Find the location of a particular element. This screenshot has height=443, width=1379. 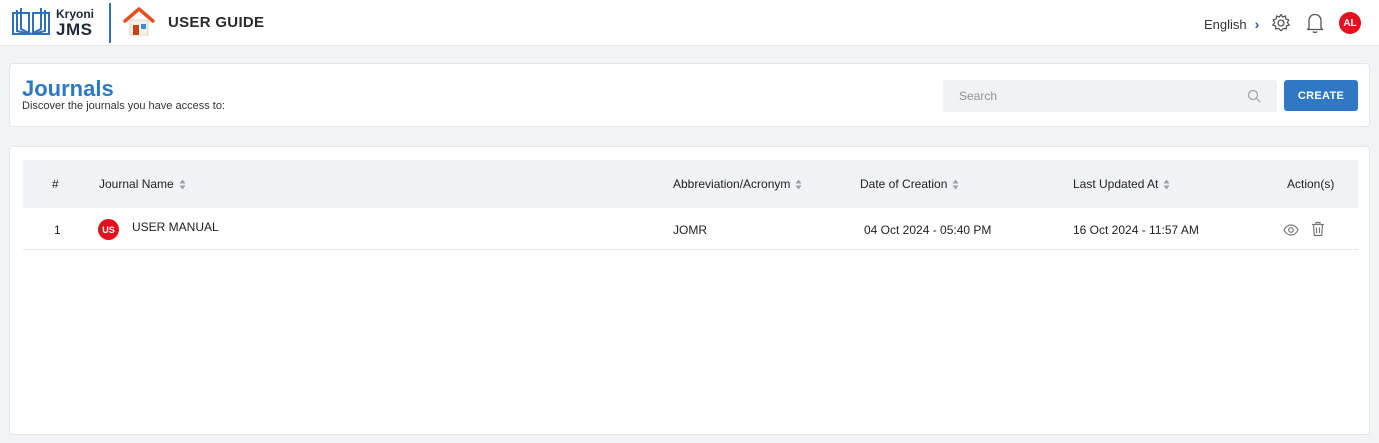

book-logo-icon is located at coordinates (31, 22).